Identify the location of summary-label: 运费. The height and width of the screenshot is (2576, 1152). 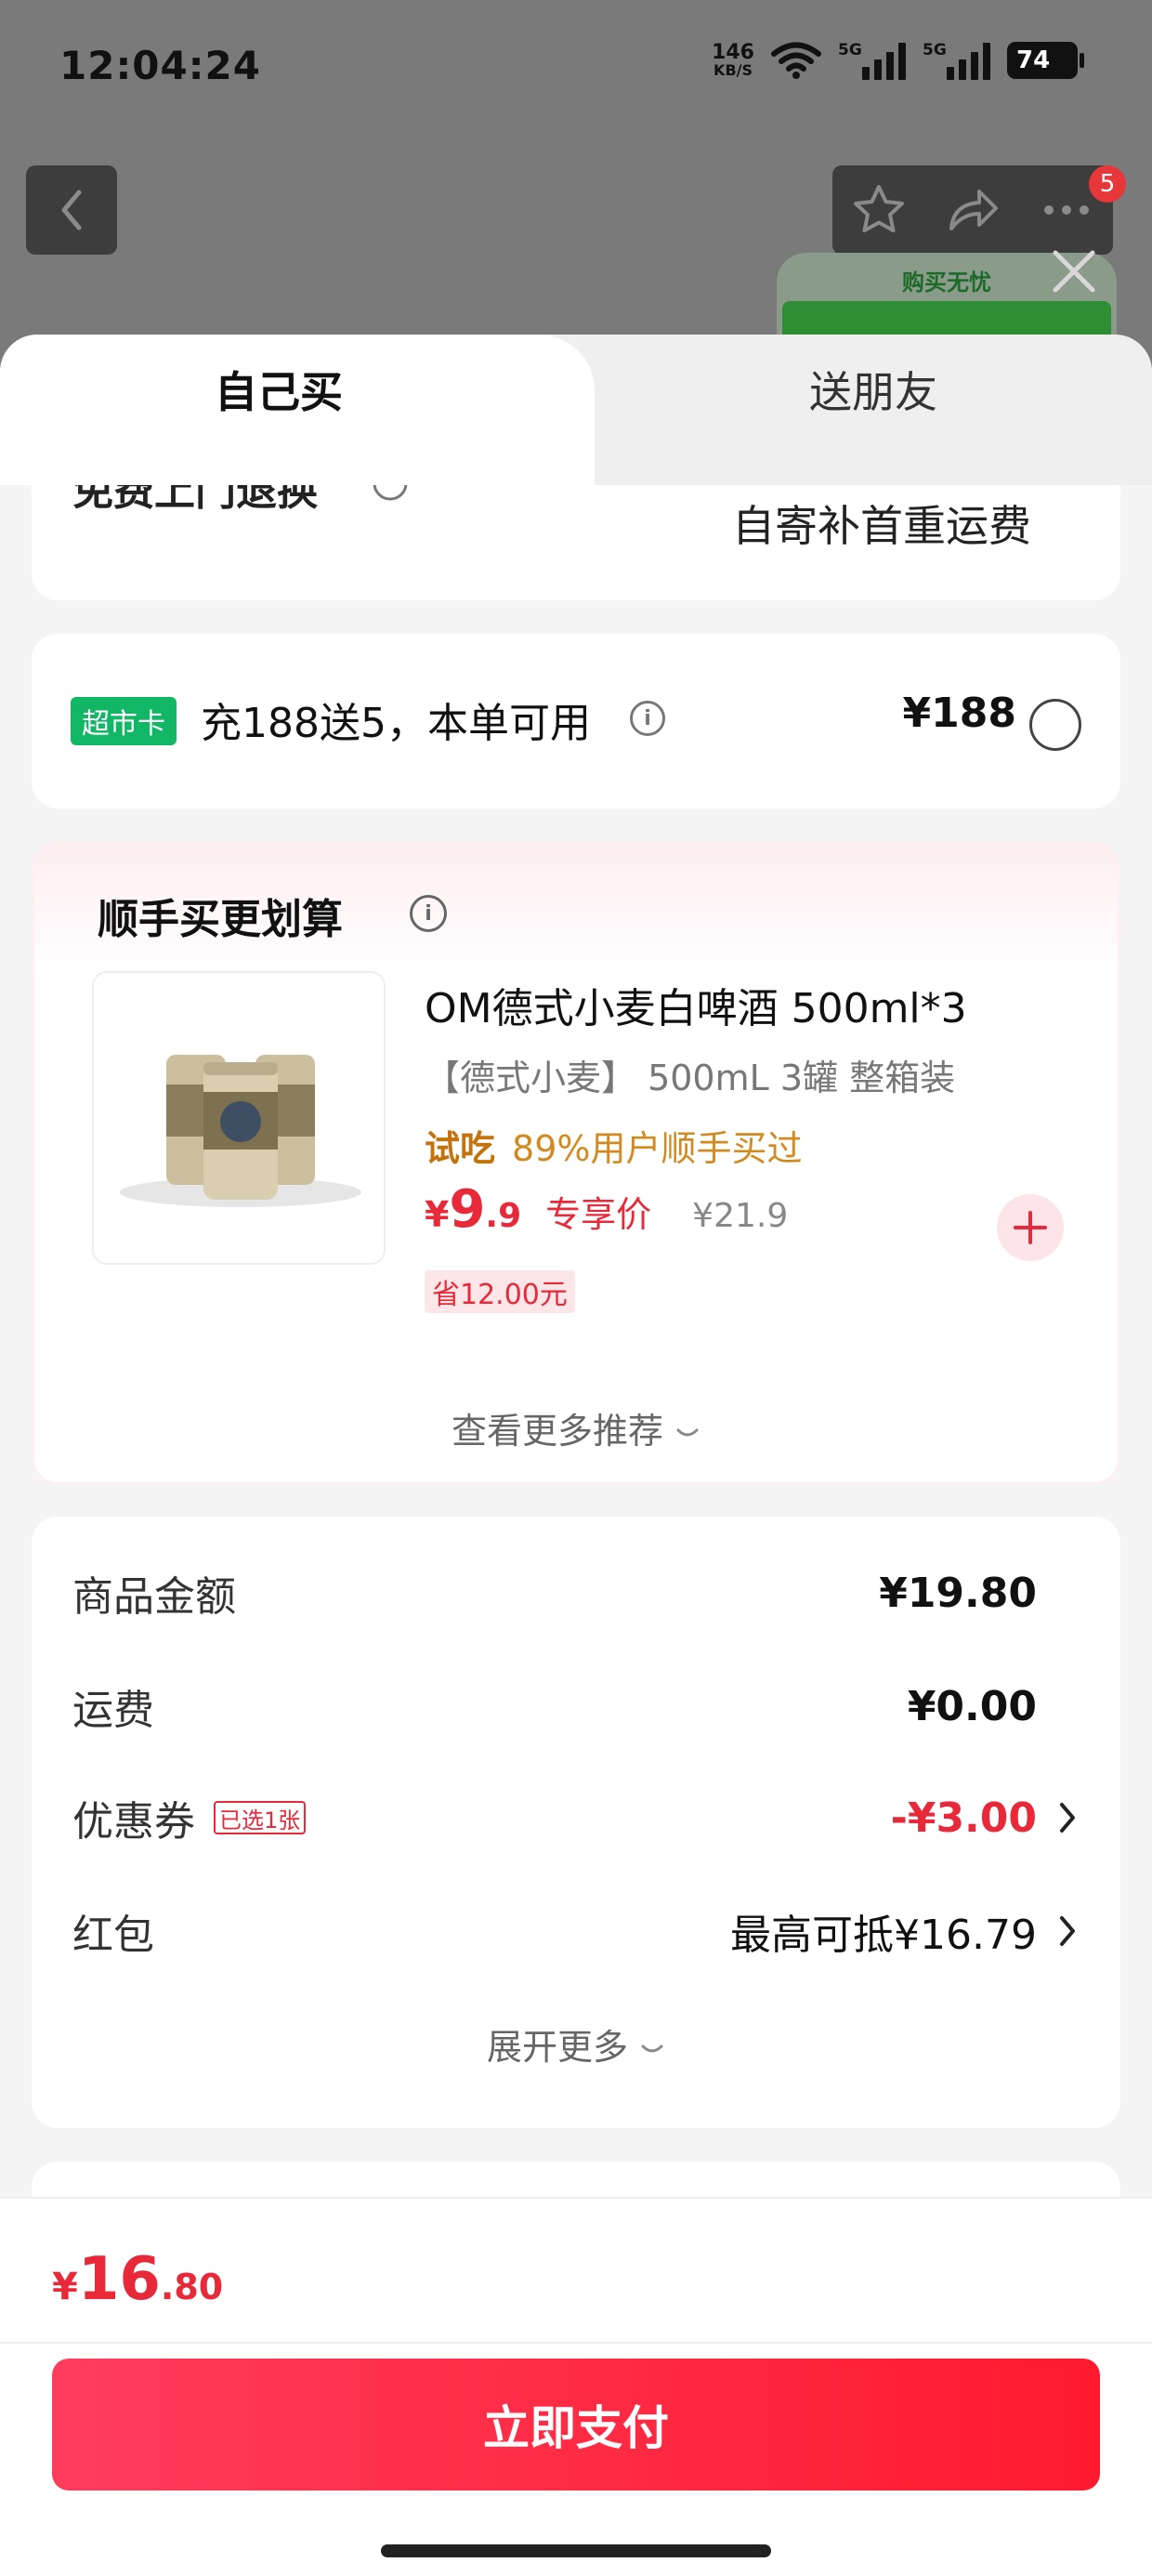
(113, 1710).